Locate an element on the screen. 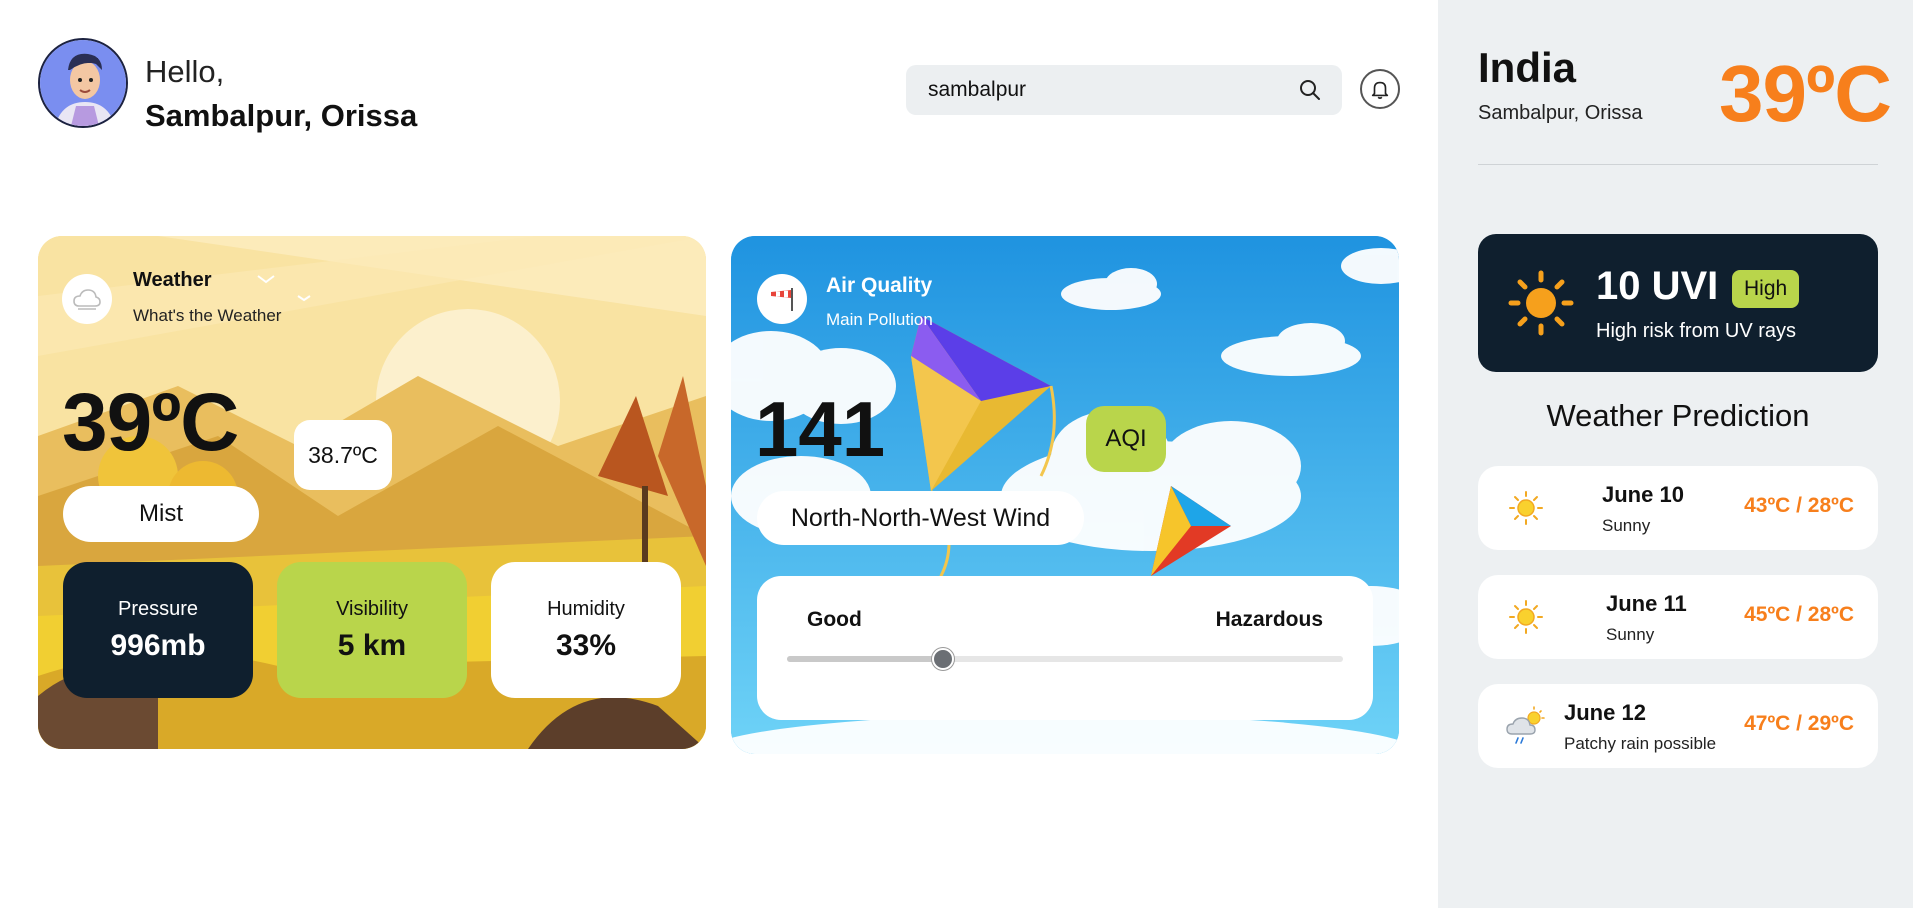 The height and width of the screenshot is (908, 1913). divider is located at coordinates (1678, 164).